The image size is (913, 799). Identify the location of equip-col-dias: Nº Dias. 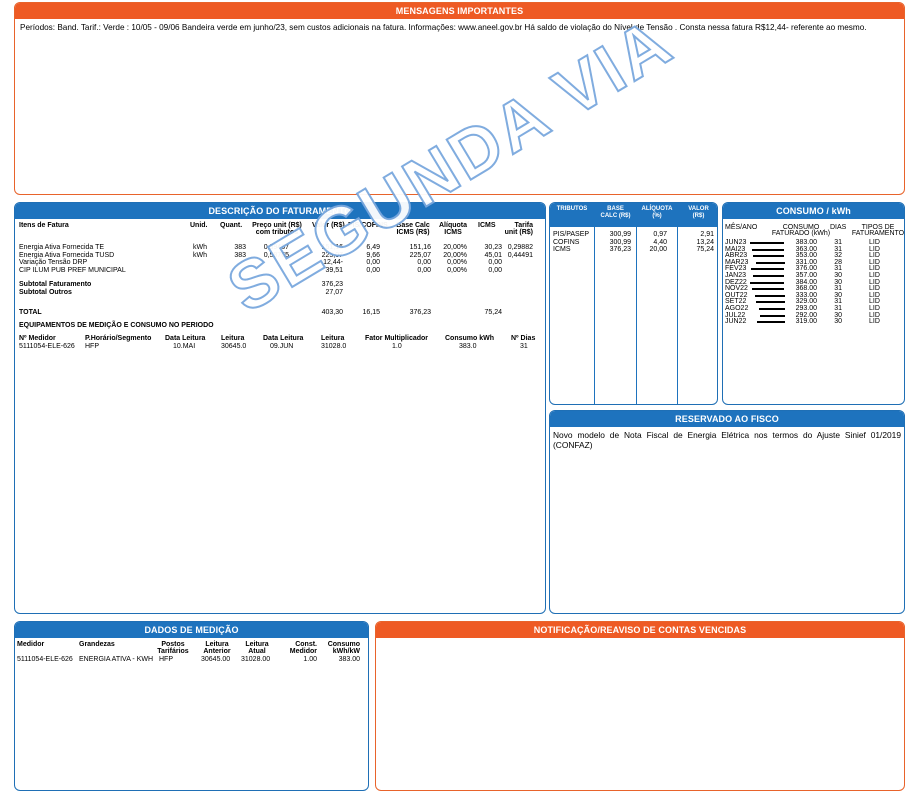
(523, 338).